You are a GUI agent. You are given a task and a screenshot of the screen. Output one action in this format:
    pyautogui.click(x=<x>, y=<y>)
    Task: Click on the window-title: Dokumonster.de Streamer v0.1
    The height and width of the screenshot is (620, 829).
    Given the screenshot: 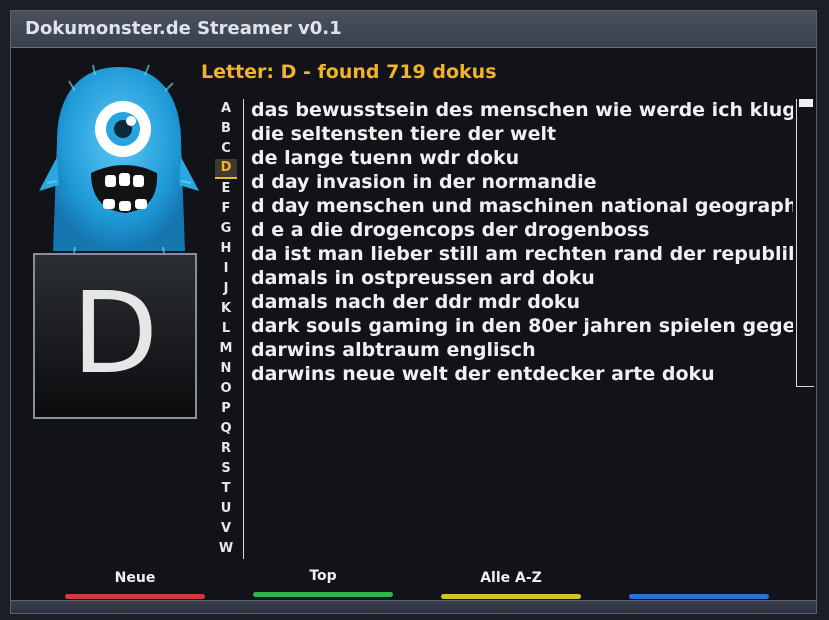 What is the action you would take?
    pyautogui.click(x=183, y=28)
    